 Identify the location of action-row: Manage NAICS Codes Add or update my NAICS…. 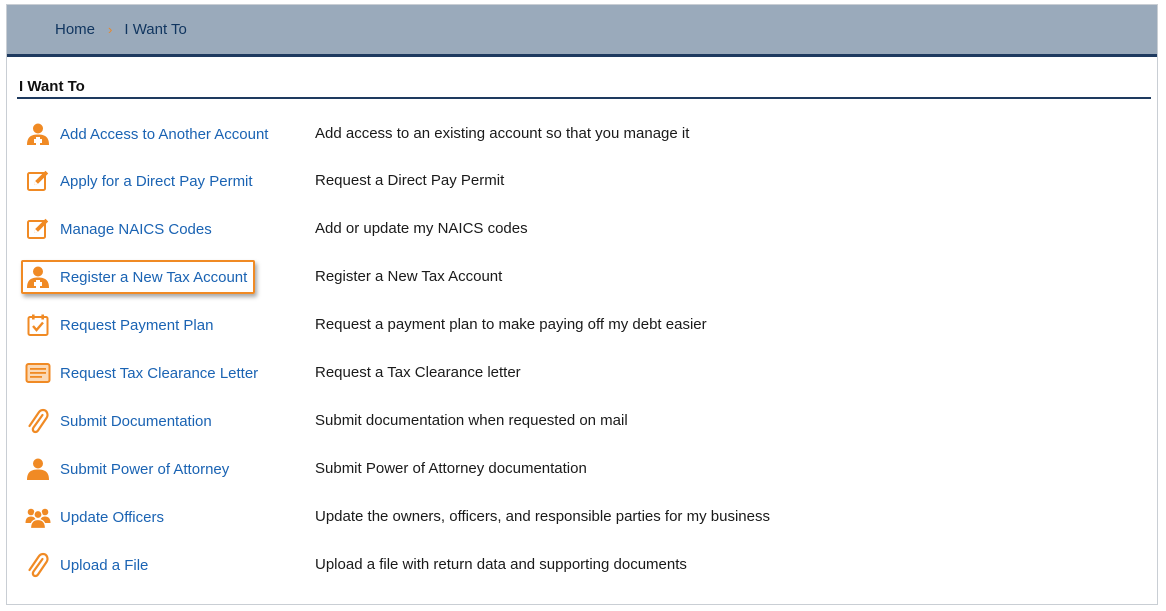
(582, 229).